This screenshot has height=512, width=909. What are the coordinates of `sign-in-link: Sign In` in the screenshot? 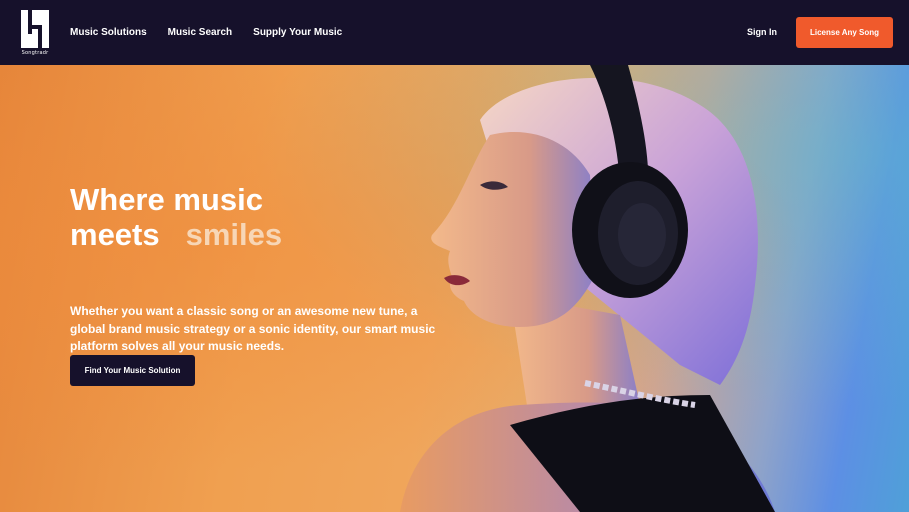 It's located at (762, 32).